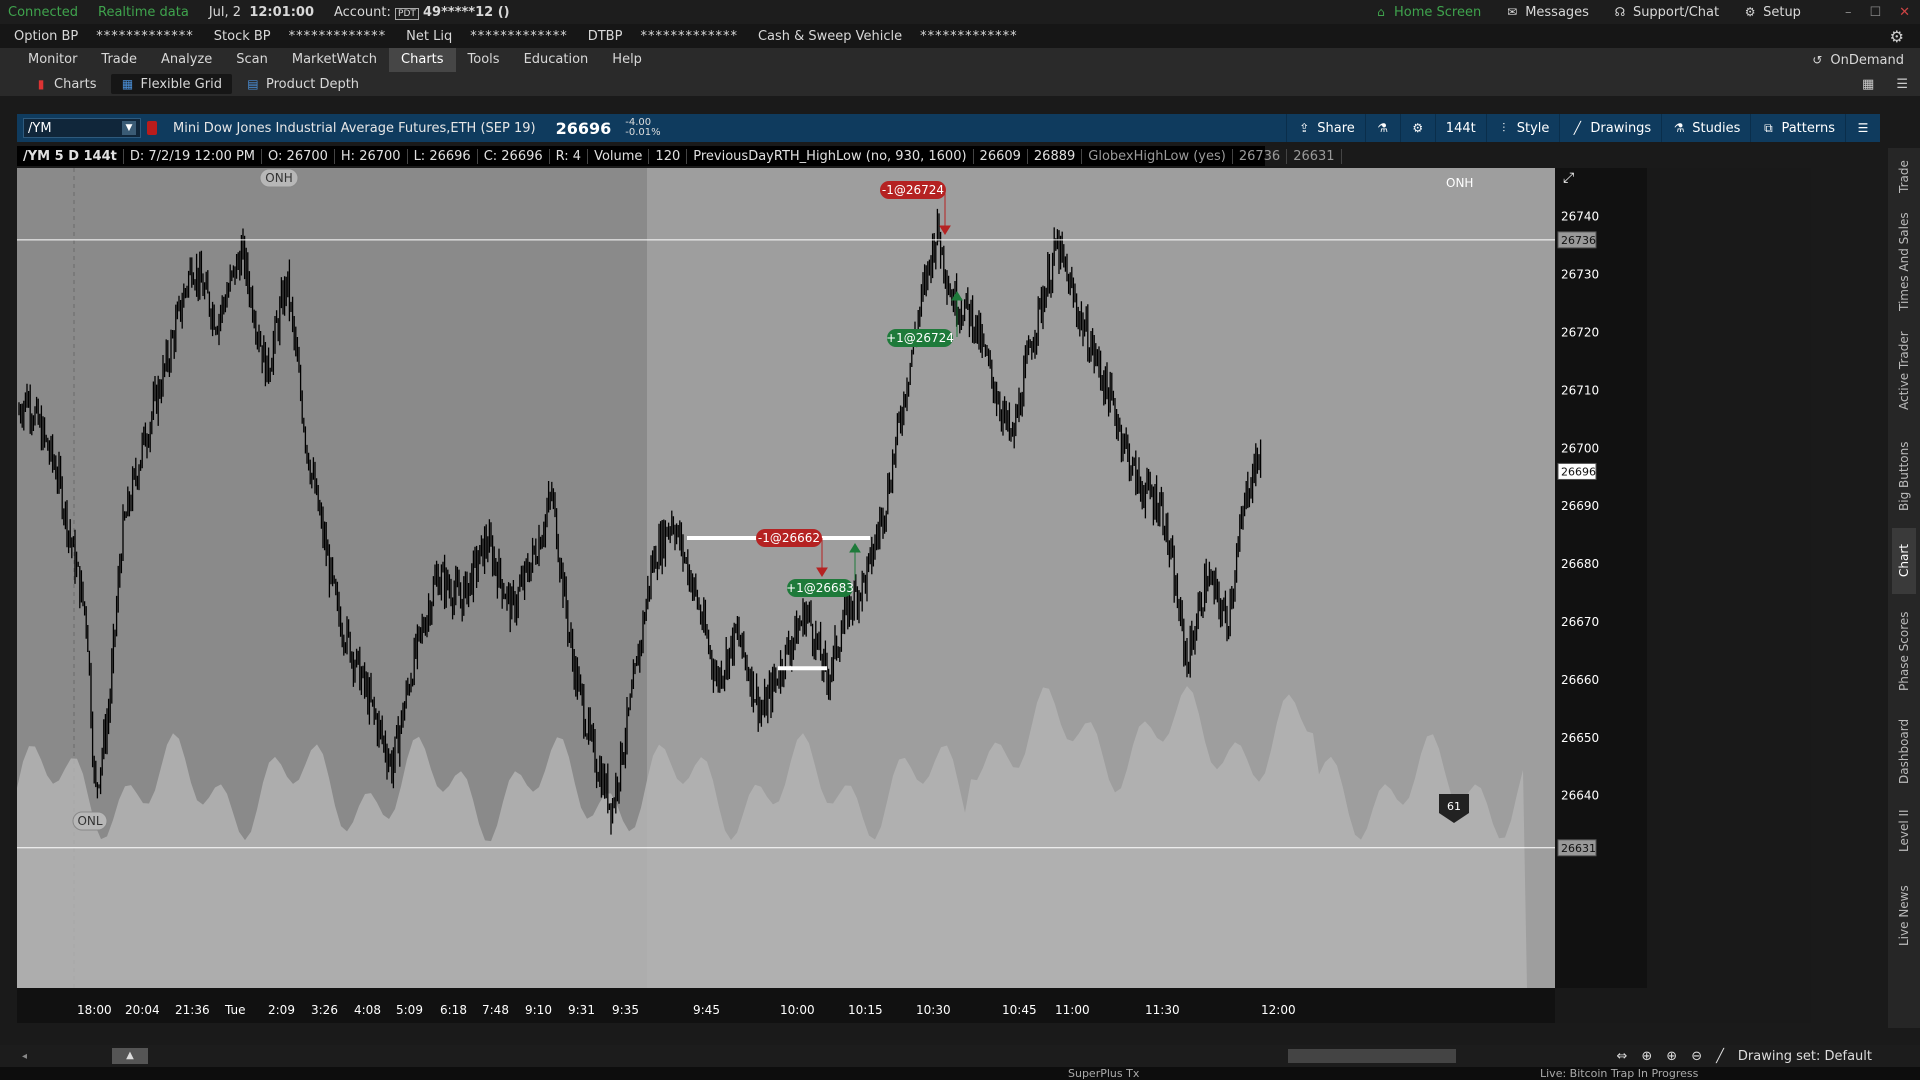 This screenshot has width=1920, height=1080. Describe the element at coordinates (1578, 471) in the screenshot. I see `price-label: 26696` at that location.